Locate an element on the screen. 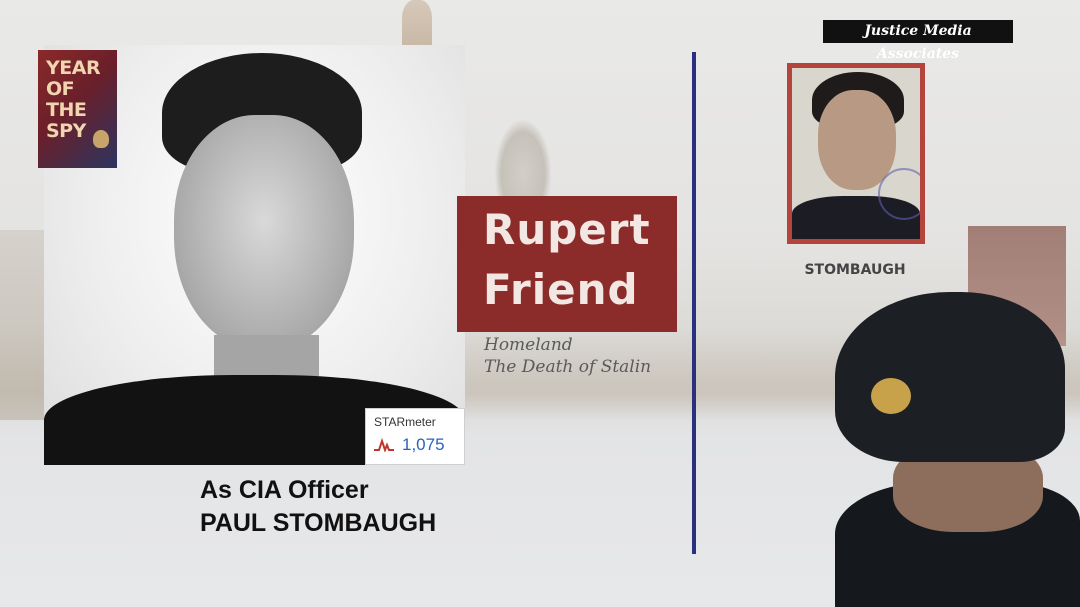 This screenshot has width=1080, height=607. starmeter-label: STARmeter is located at coordinates (405, 422).